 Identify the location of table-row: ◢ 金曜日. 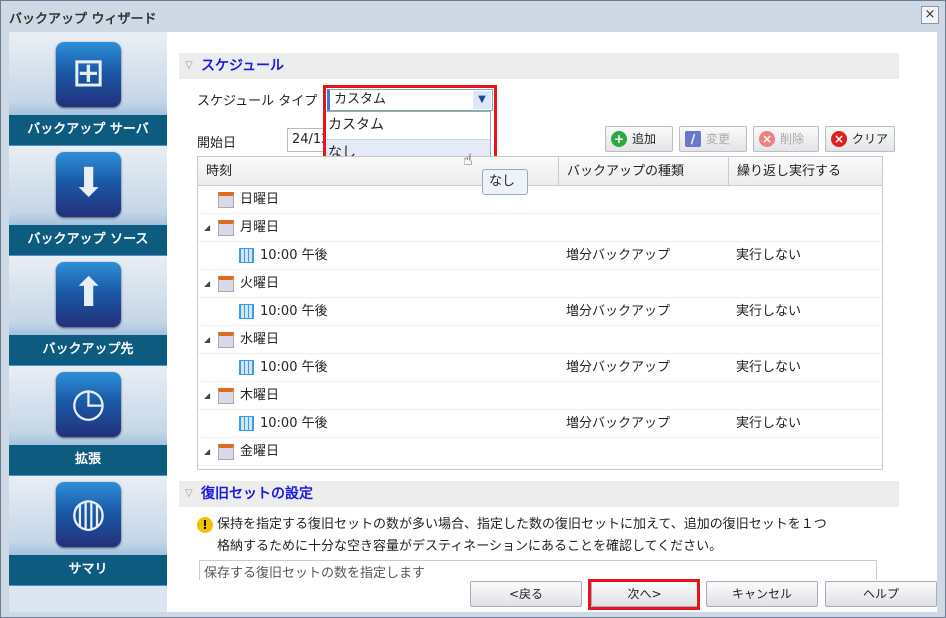
(540, 452).